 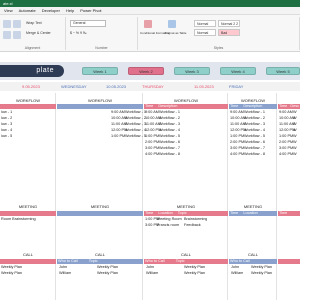 I want to click on conditional-formatting-icon, so click(x=148, y=24).